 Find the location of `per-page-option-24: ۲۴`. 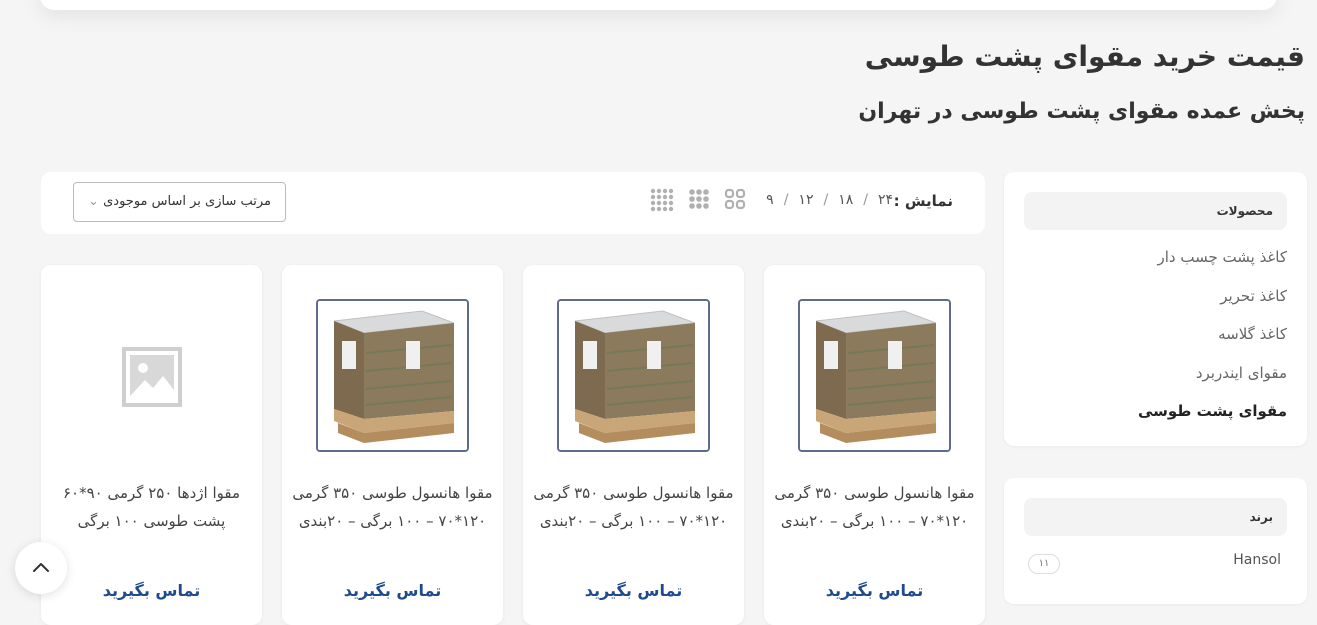

per-page-option-24: ۲۴ is located at coordinates (885, 200).